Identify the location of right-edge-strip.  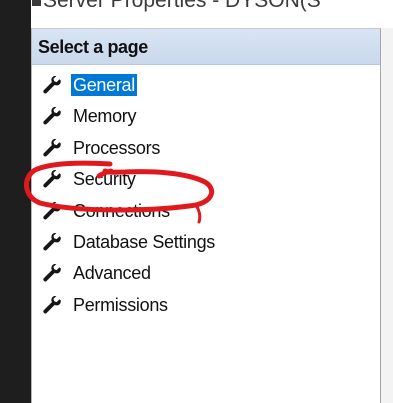
(387, 215).